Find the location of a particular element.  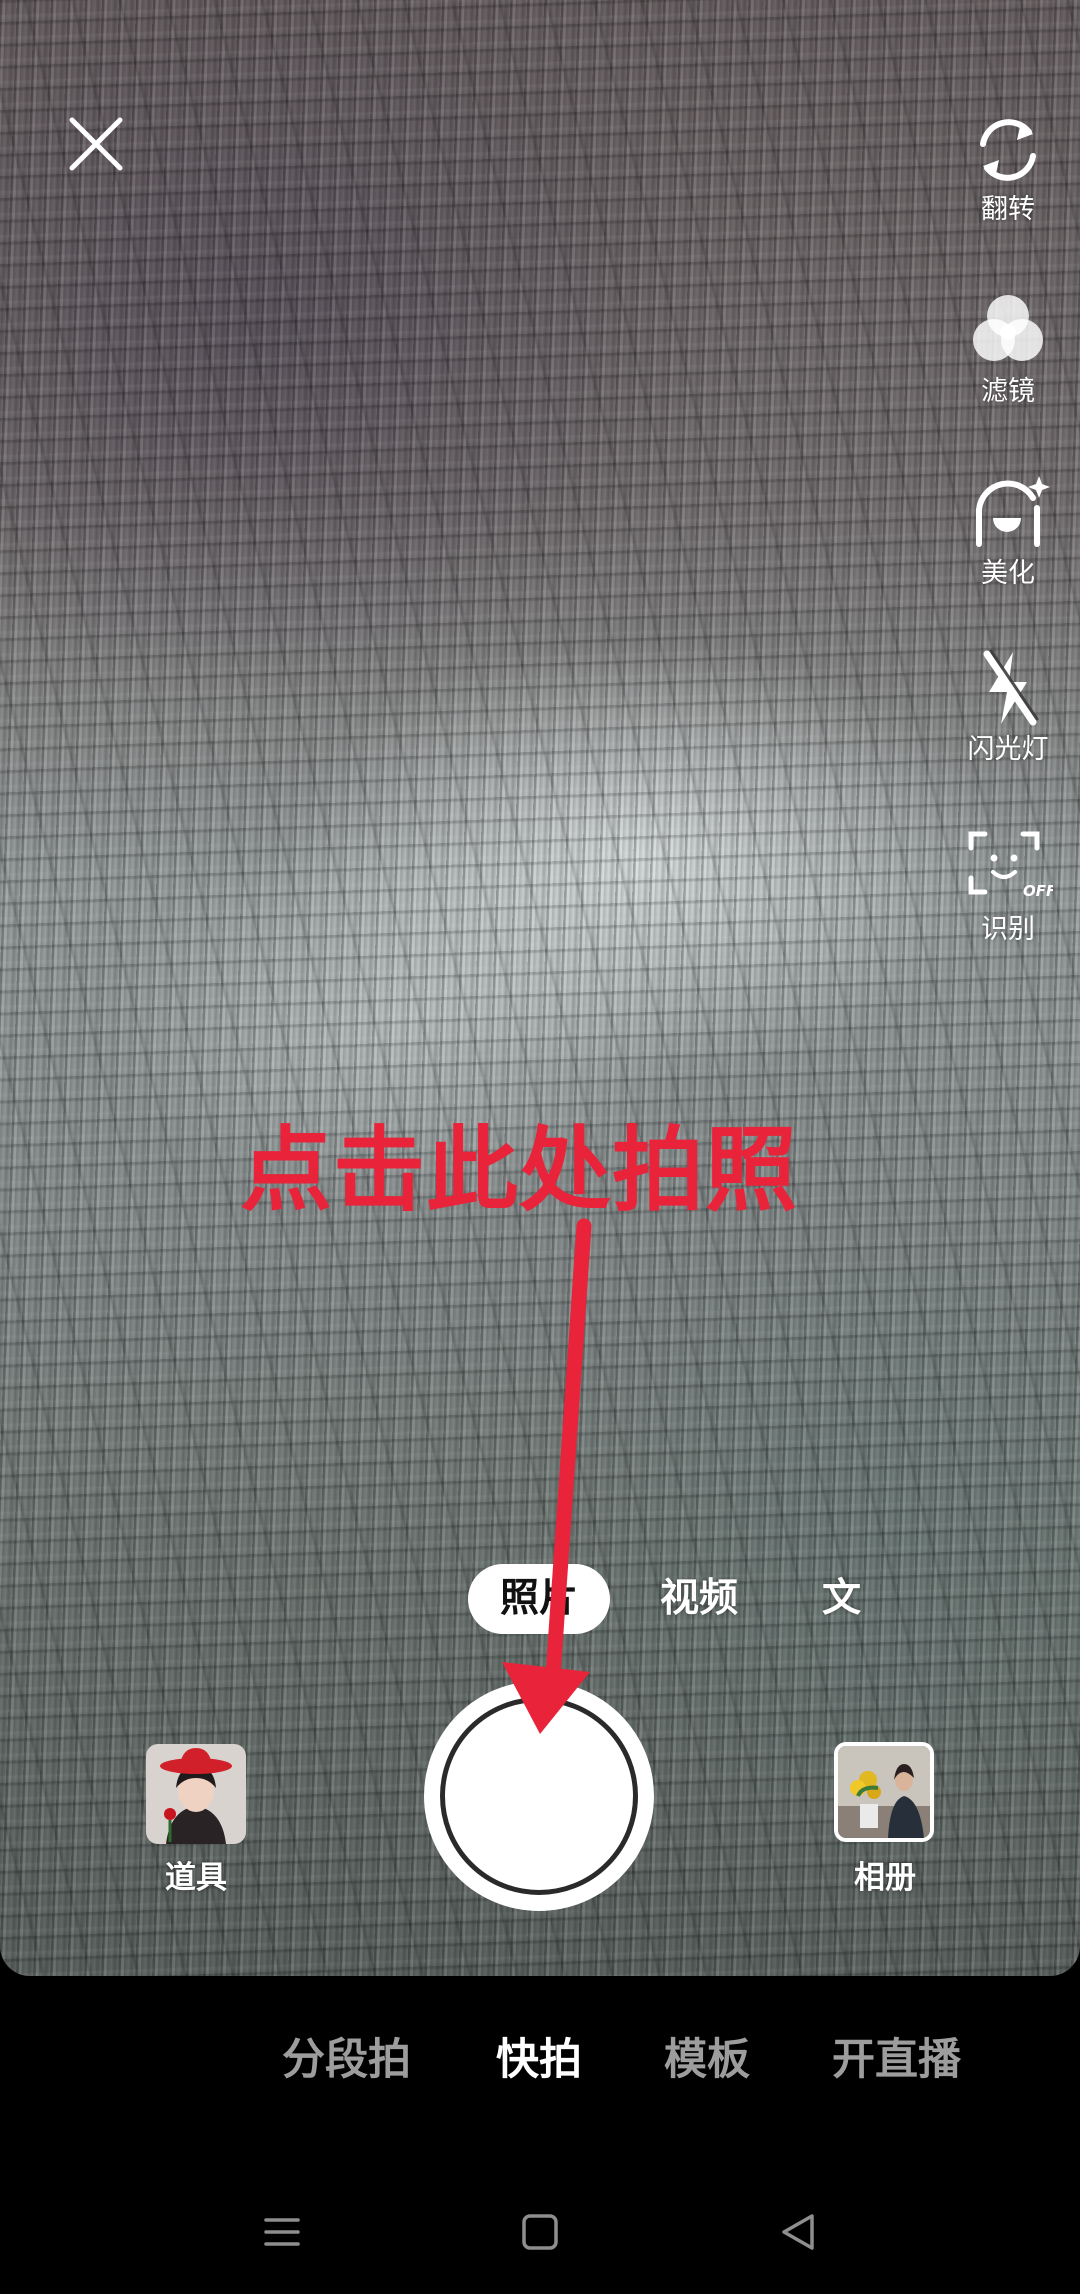

props-label: 道具 is located at coordinates (196, 1878).